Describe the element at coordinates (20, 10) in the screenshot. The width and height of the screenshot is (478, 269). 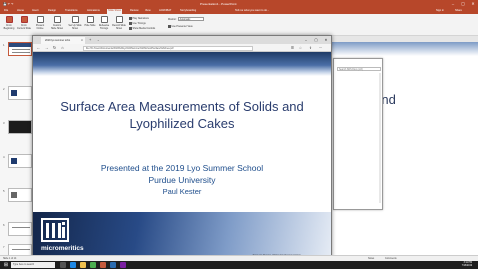
I see `tab-home: Home` at that location.